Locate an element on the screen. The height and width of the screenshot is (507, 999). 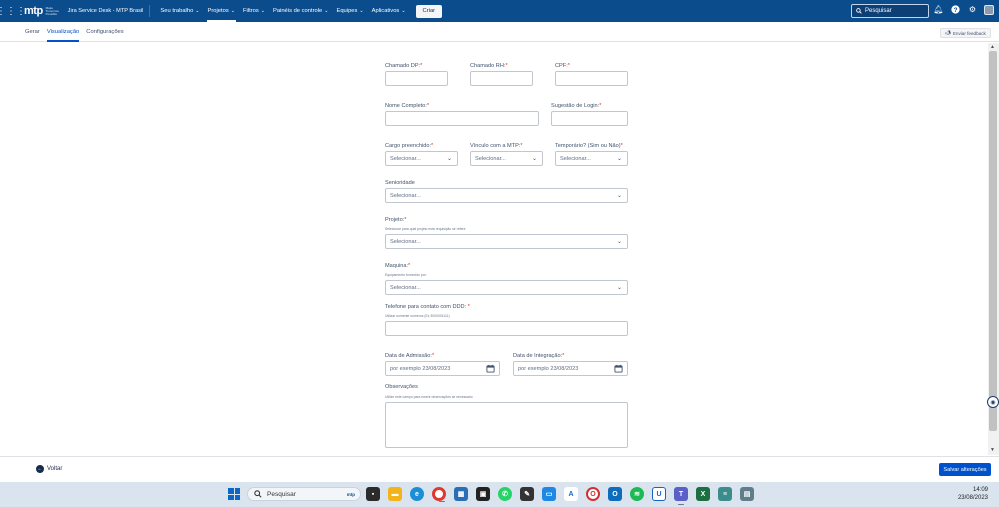
vinculo-select: Selecionar... ⌄ is located at coordinates (506, 158).